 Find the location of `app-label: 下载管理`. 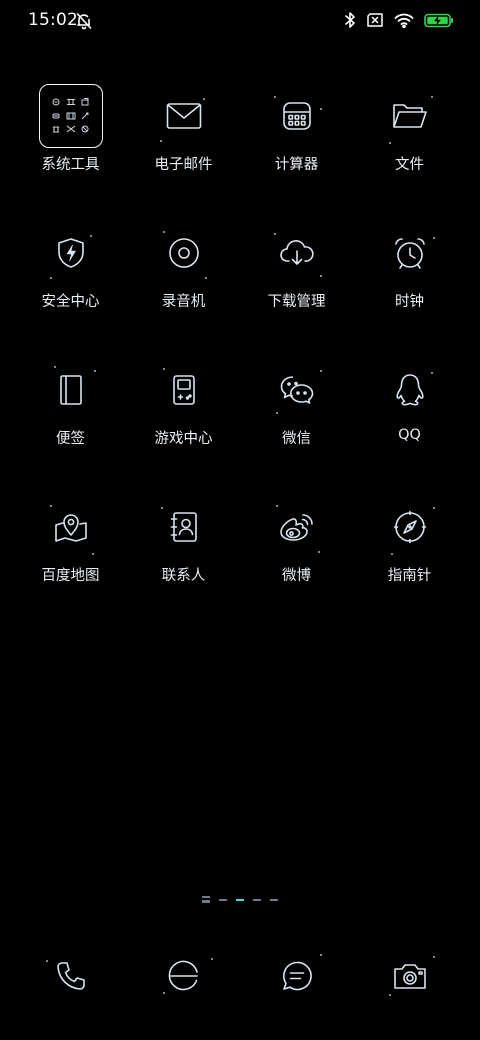

app-label: 下载管理 is located at coordinates (296, 302).